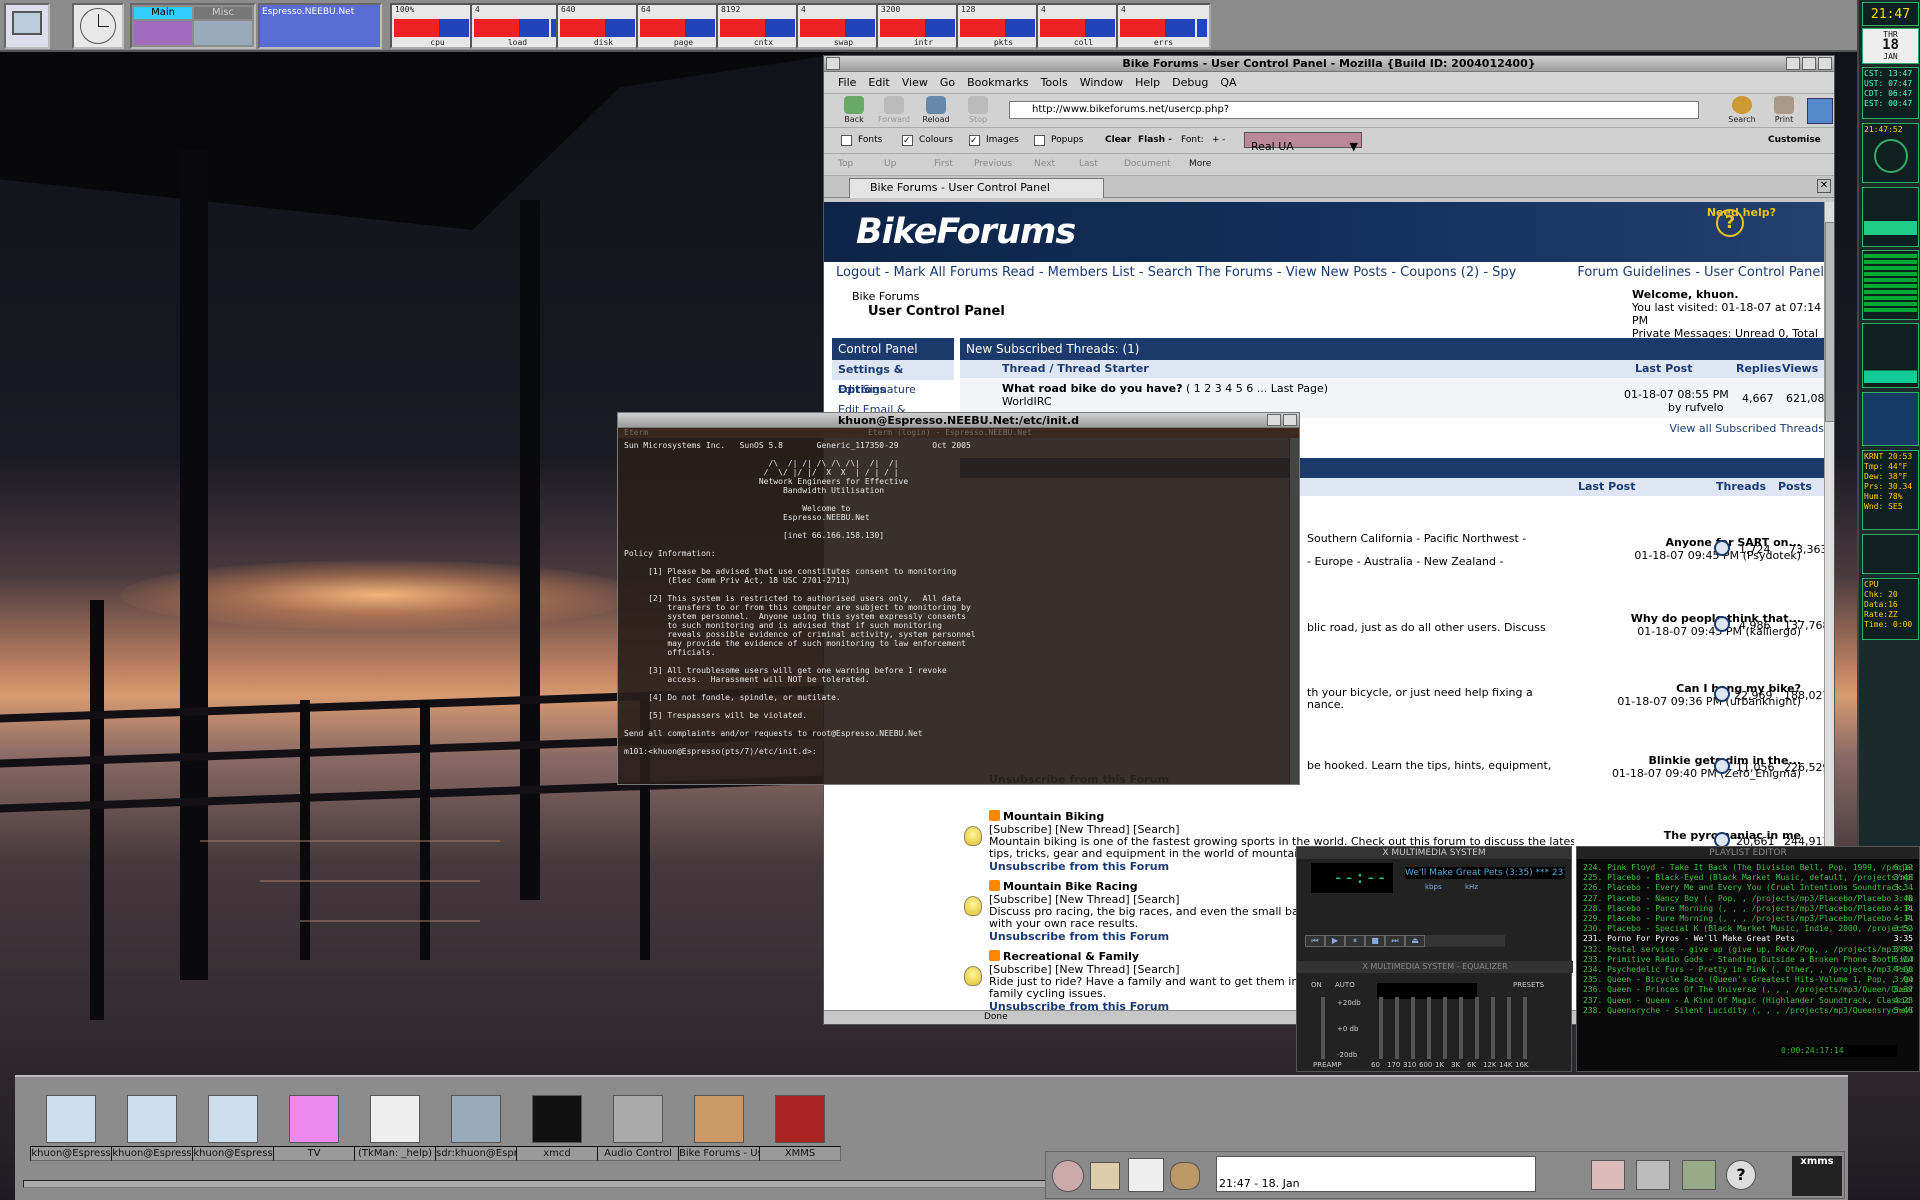  I want to click on terminal-scrollbar, so click(1294, 611).